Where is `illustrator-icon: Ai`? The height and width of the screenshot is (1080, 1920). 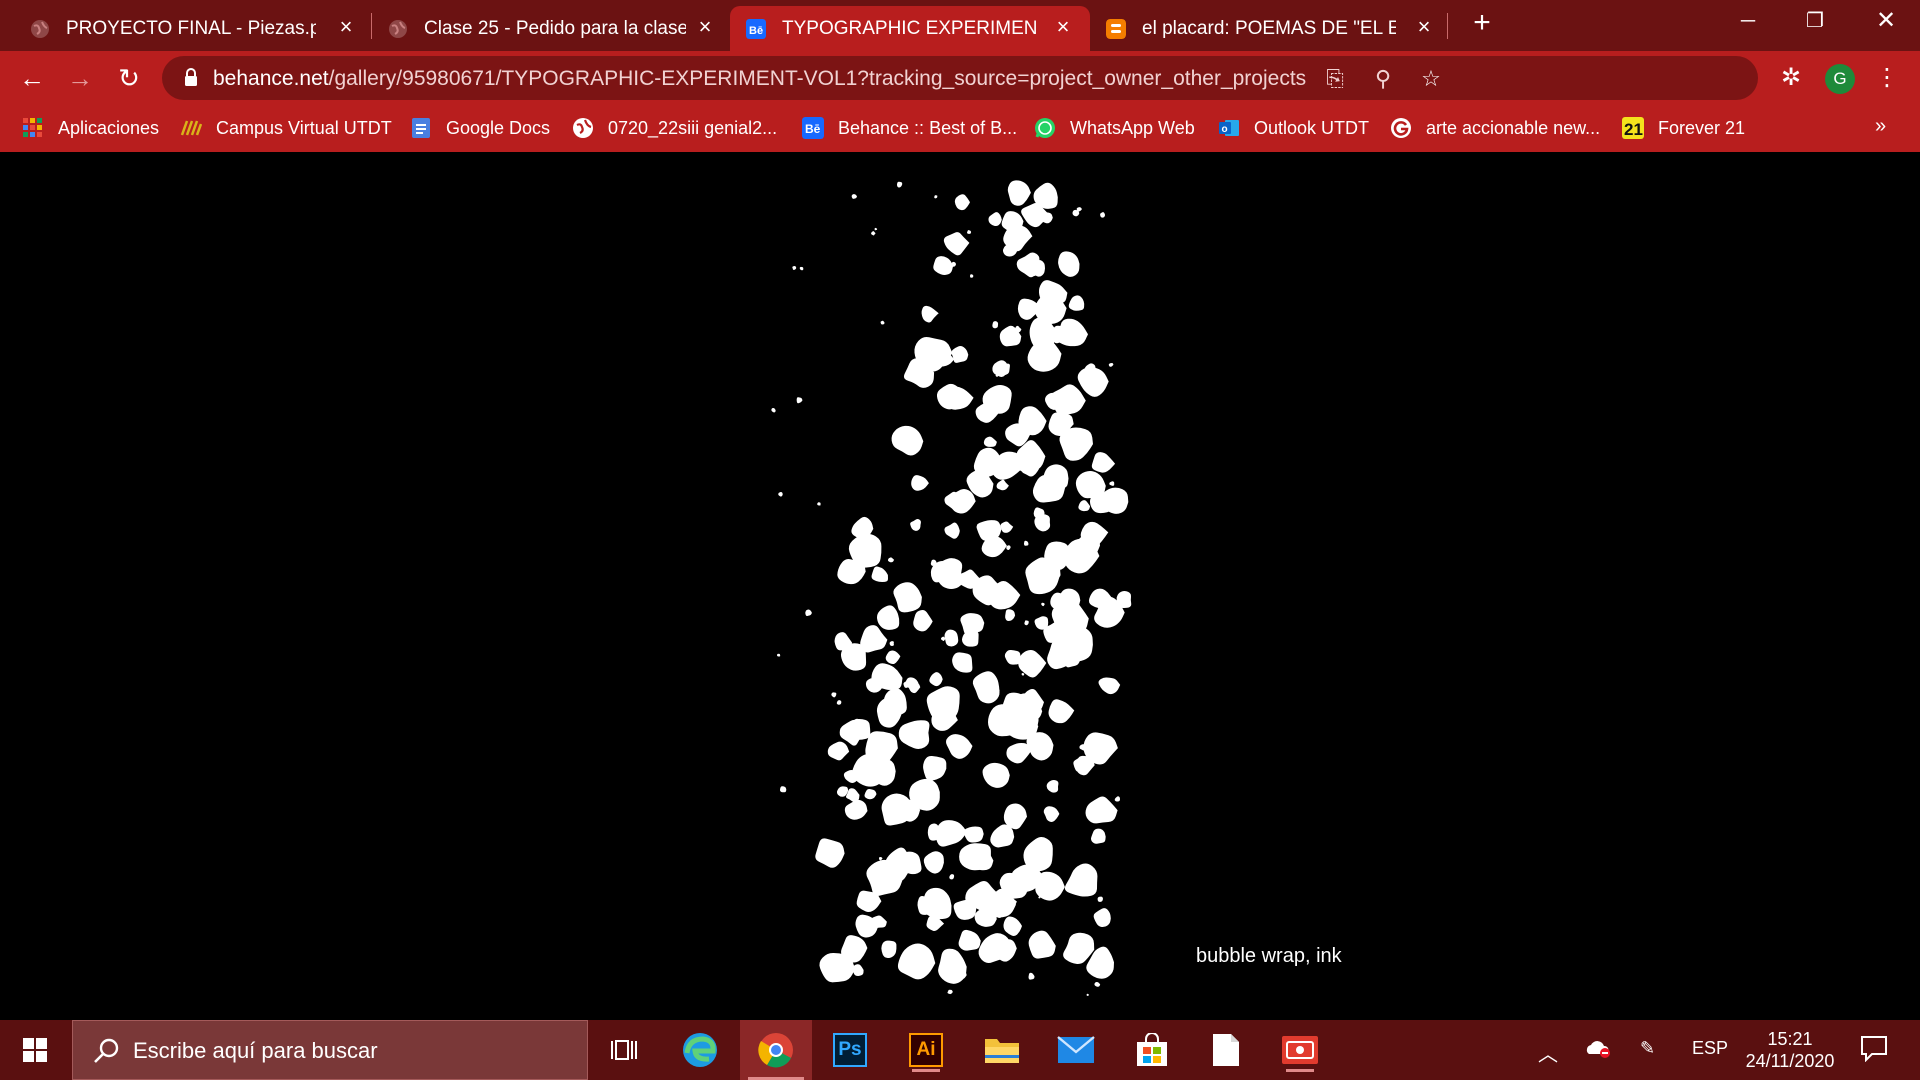
illustrator-icon: Ai is located at coordinates (926, 1050).